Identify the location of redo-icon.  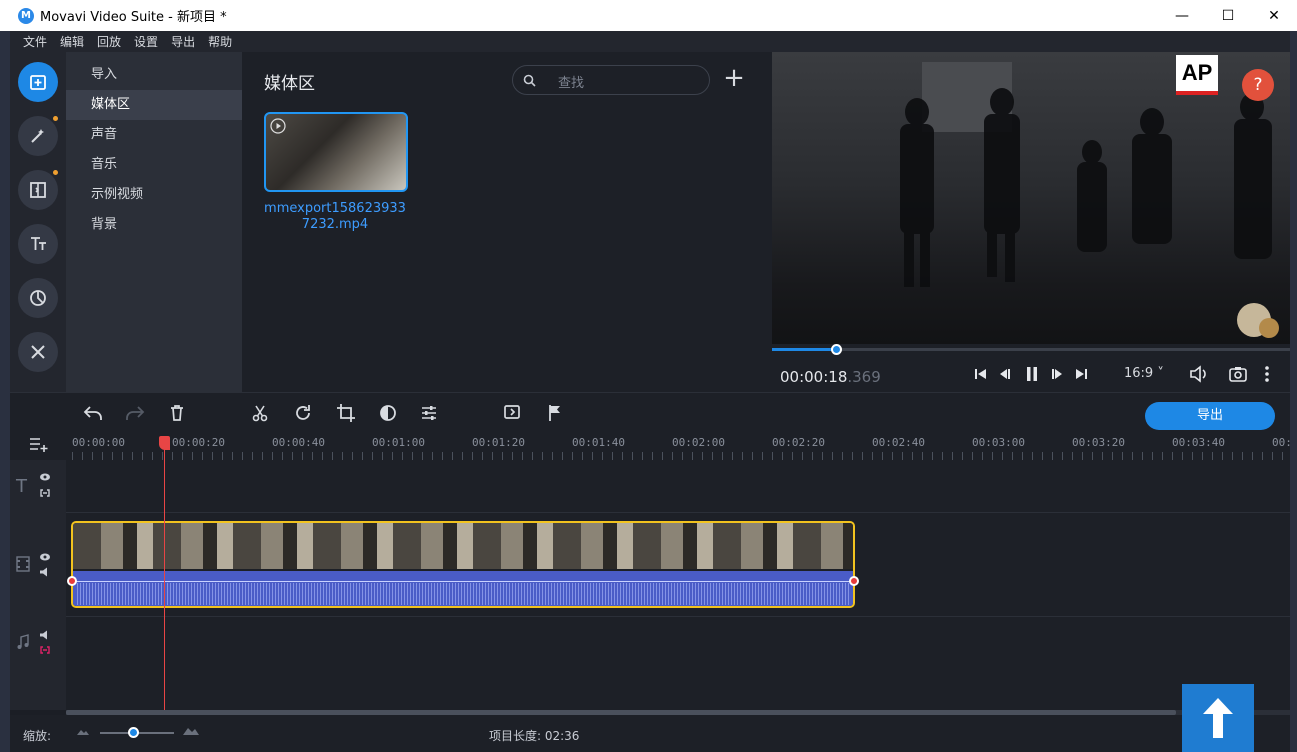
(135, 413).